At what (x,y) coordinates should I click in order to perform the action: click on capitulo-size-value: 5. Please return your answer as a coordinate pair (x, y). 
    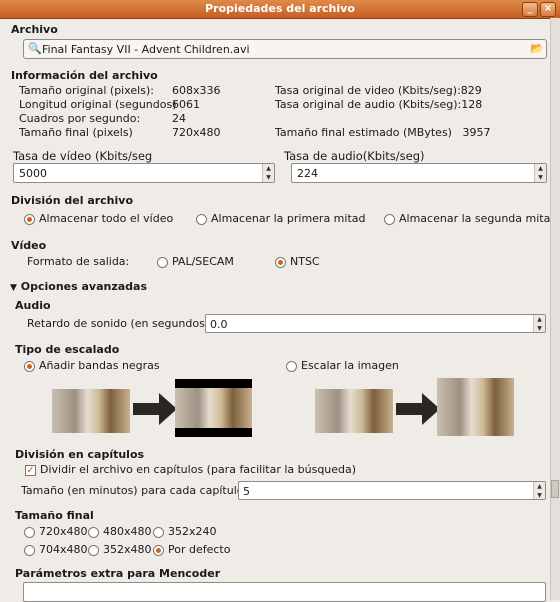
    Looking at the image, I should click on (246, 491).